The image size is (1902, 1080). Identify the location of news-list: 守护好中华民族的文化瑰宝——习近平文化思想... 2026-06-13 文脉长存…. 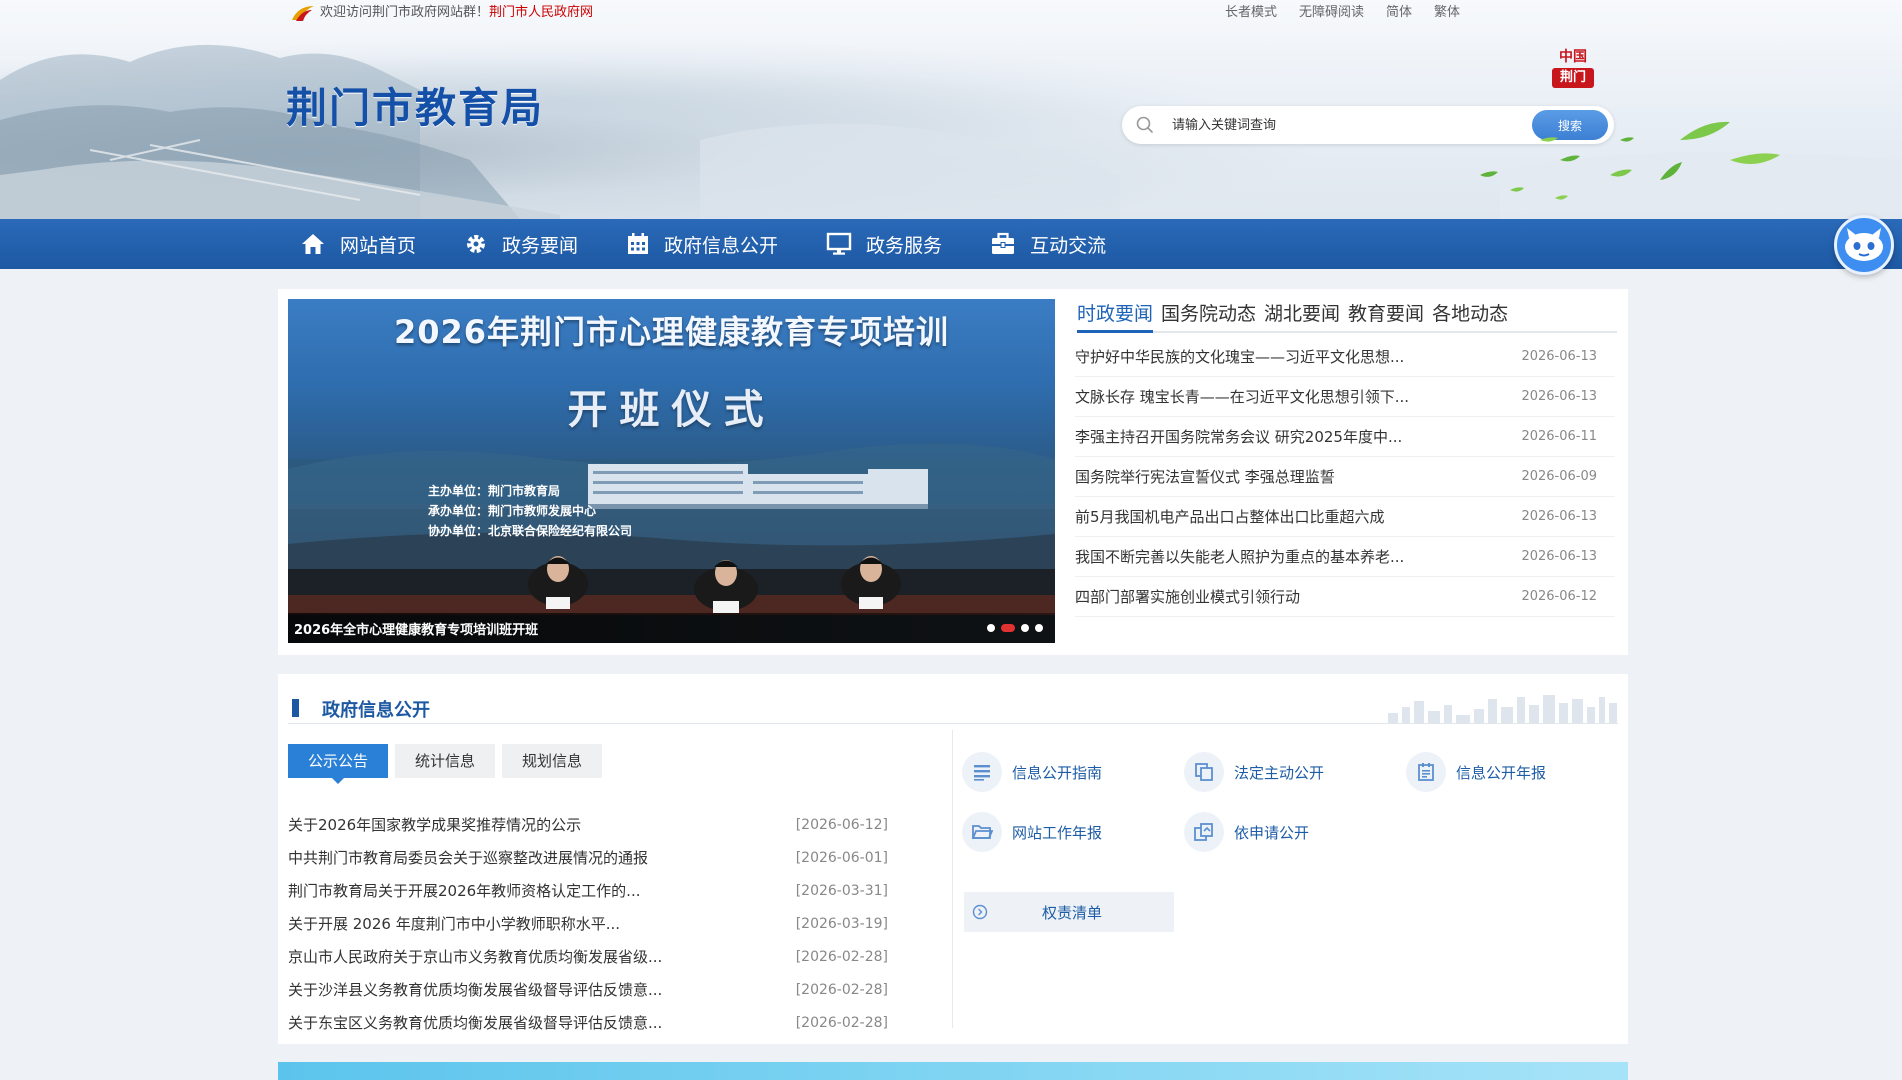
(1345, 477).